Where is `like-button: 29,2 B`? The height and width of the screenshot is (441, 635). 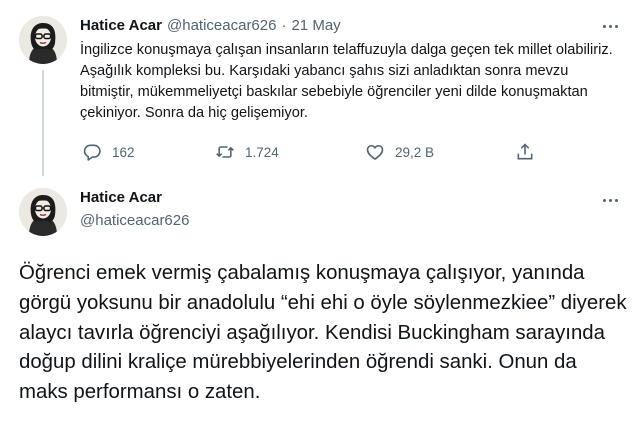
like-button: 29,2 B is located at coordinates (399, 152).